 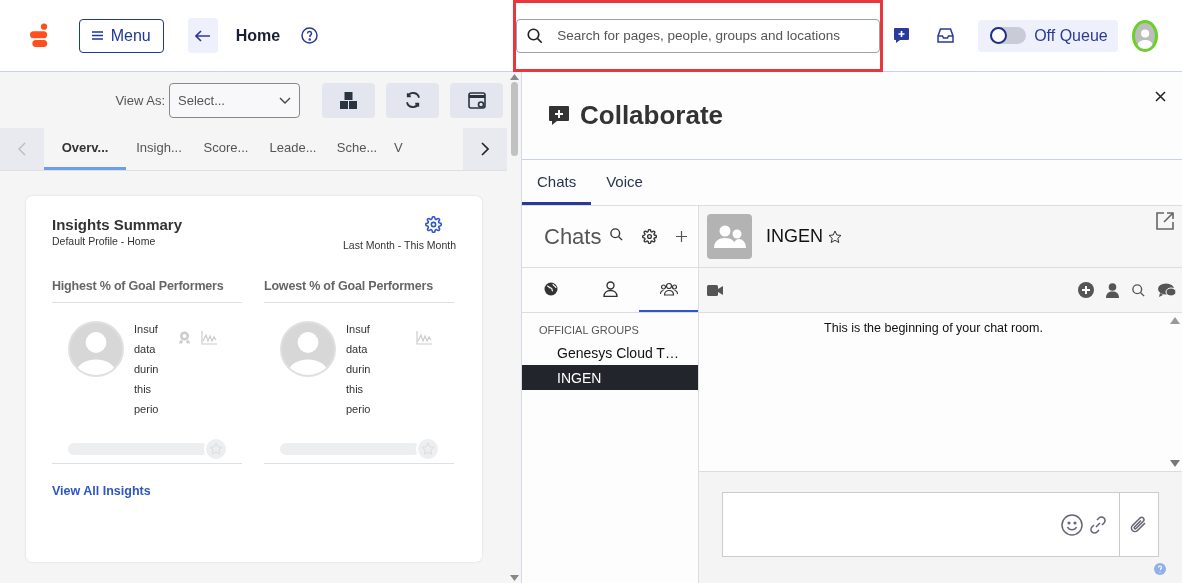 What do you see at coordinates (698, 35) in the screenshot?
I see `search-field: Search for pages, people, groups and locations` at bounding box center [698, 35].